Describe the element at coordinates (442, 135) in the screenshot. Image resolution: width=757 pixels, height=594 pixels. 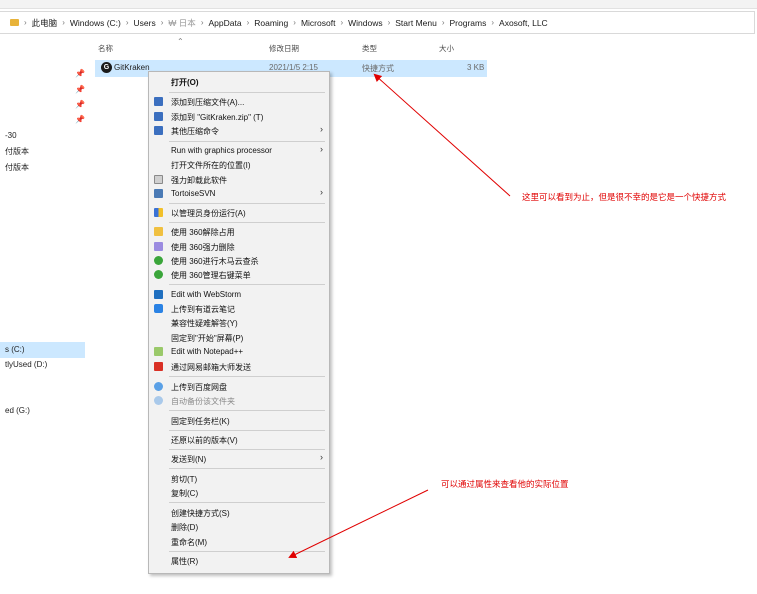
I see `annotation-arrow-shortcut` at that location.